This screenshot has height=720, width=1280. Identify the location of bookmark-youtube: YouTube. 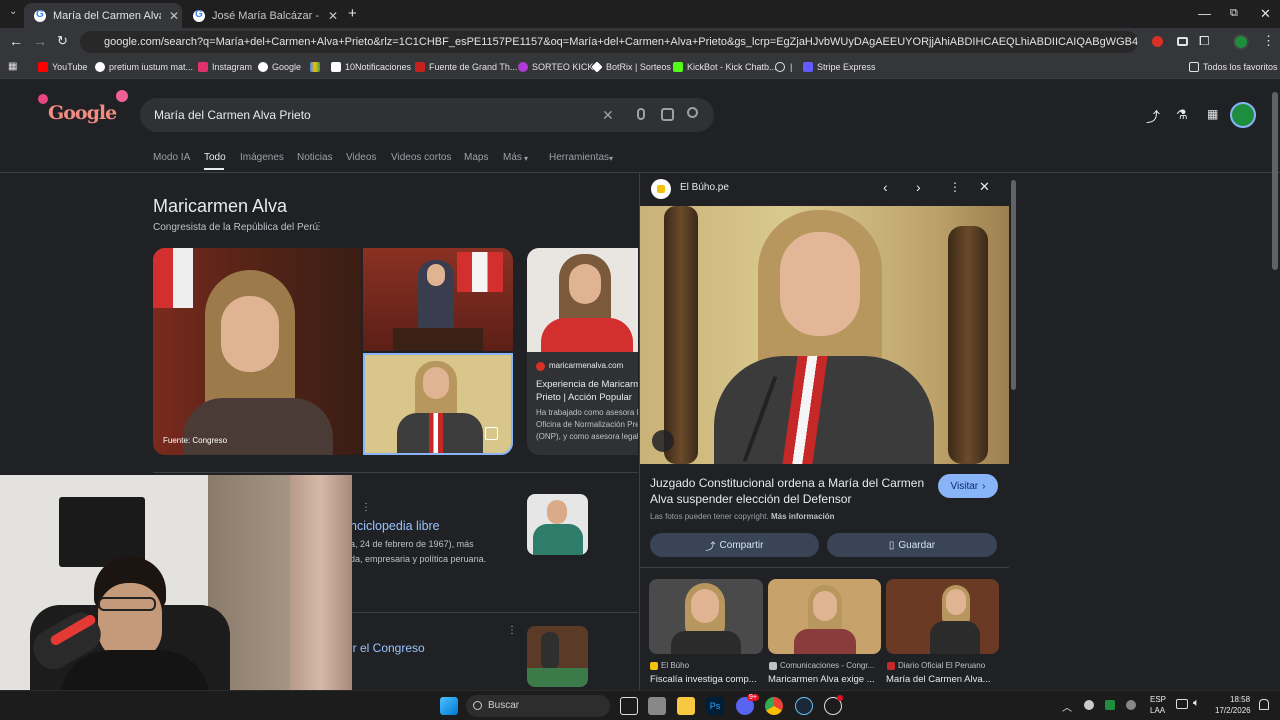
(62, 67).